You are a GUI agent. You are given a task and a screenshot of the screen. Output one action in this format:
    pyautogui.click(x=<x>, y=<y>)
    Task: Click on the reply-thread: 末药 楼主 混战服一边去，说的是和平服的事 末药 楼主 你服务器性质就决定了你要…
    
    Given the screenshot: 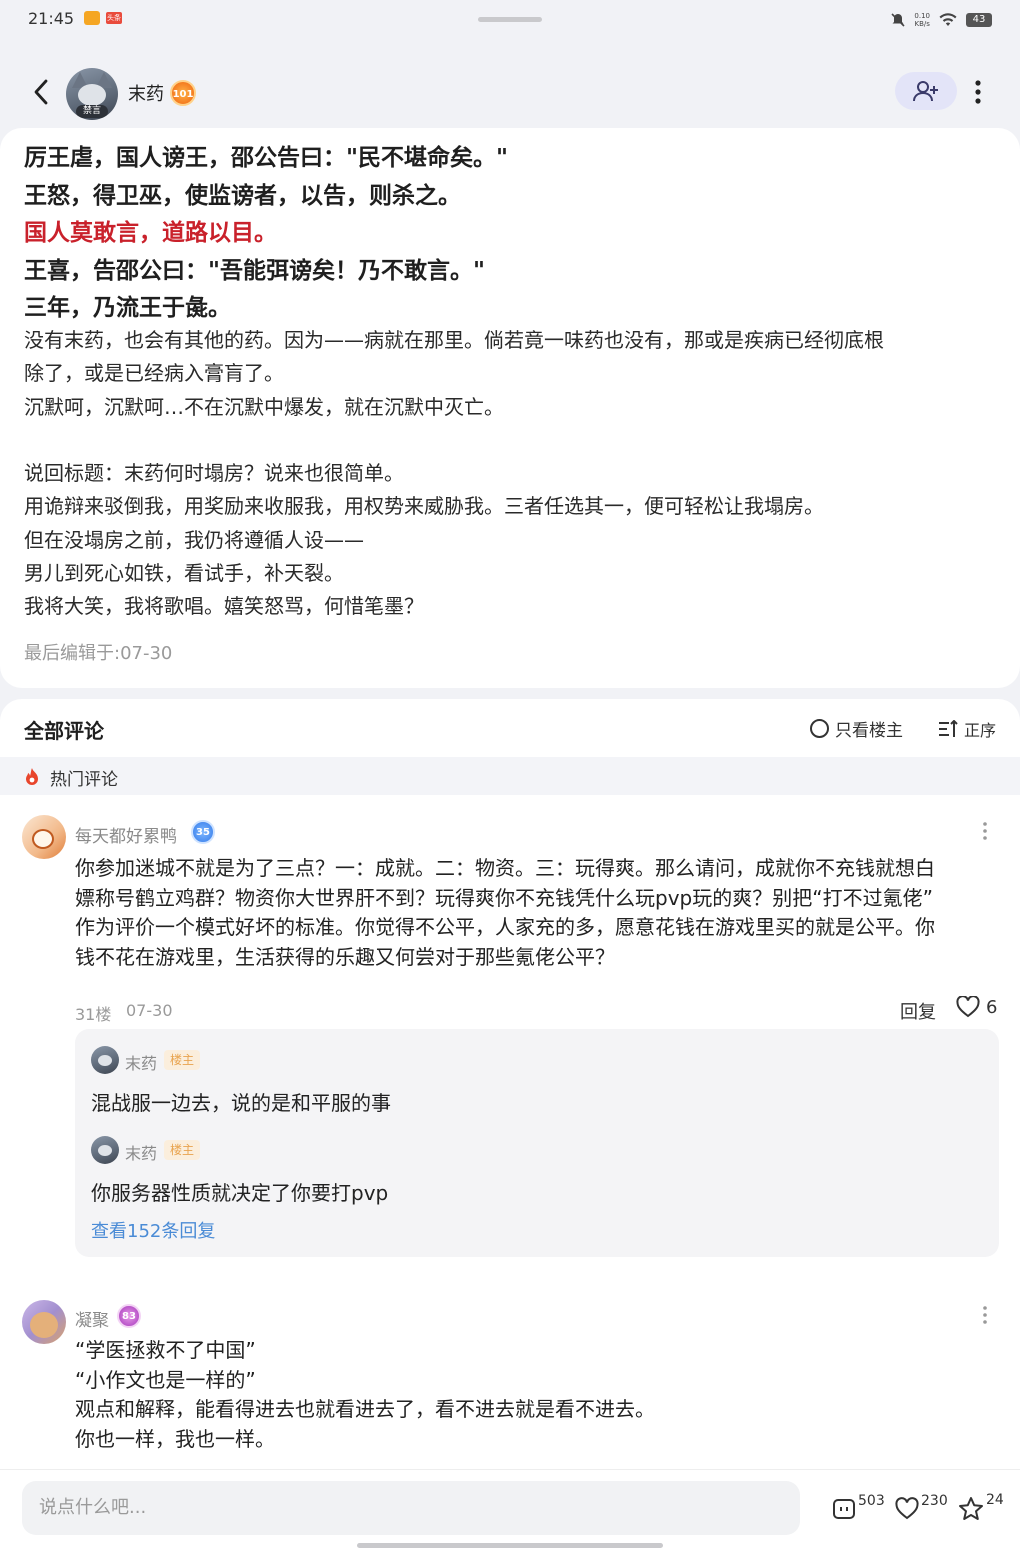 What is the action you would take?
    pyautogui.click(x=537, y=1143)
    